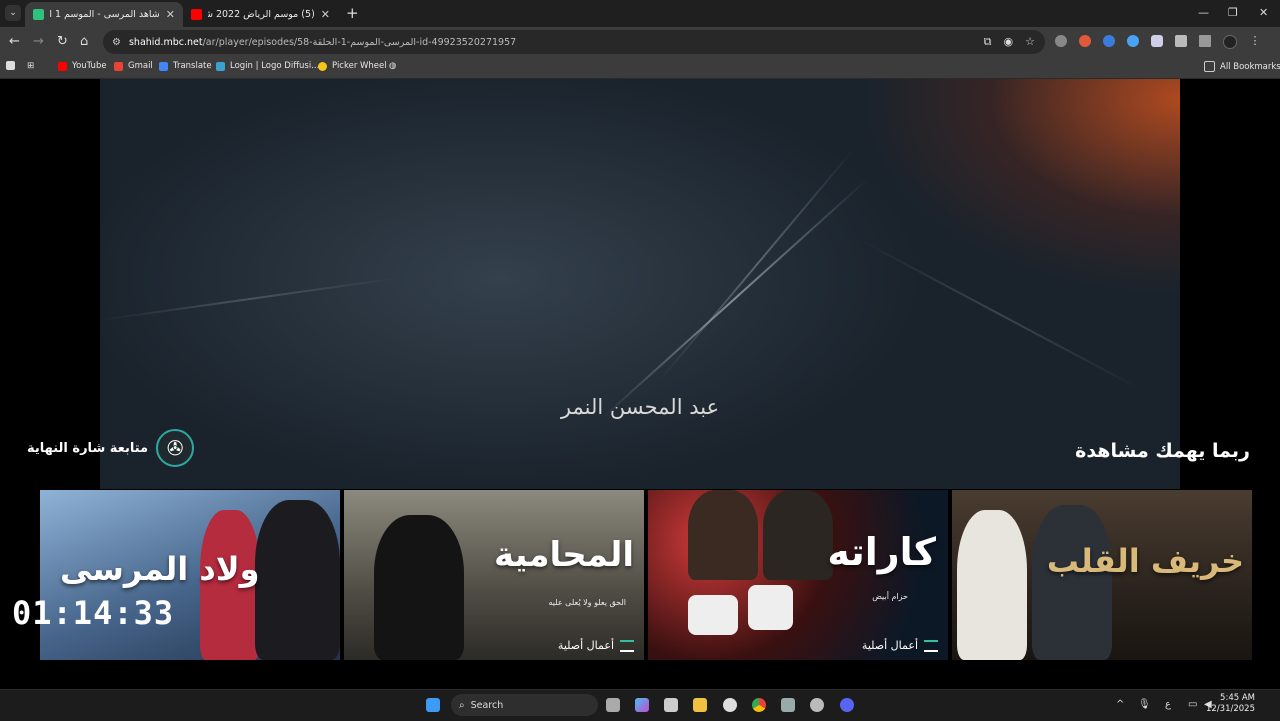  I want to click on youtube-favicon-icon, so click(196, 14).